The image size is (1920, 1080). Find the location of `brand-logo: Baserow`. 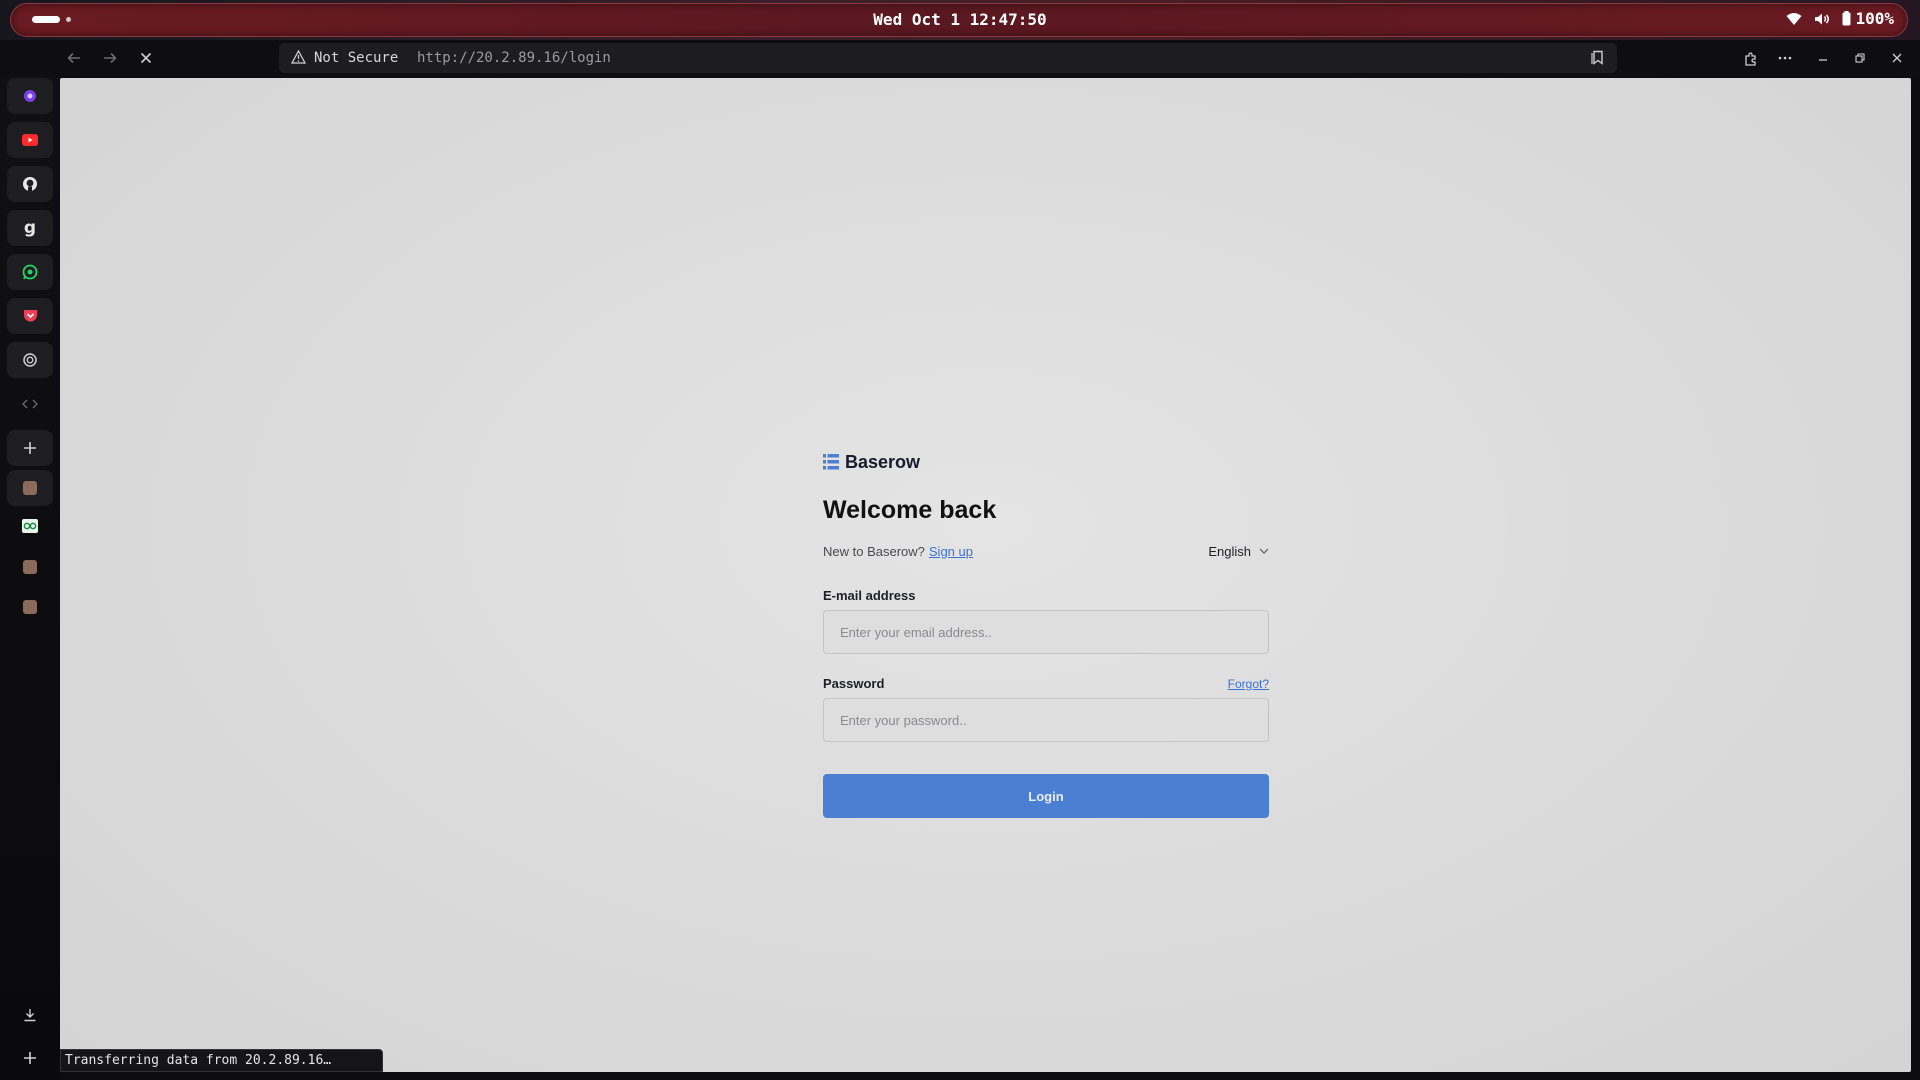

brand-logo: Baserow is located at coordinates (1046, 462).